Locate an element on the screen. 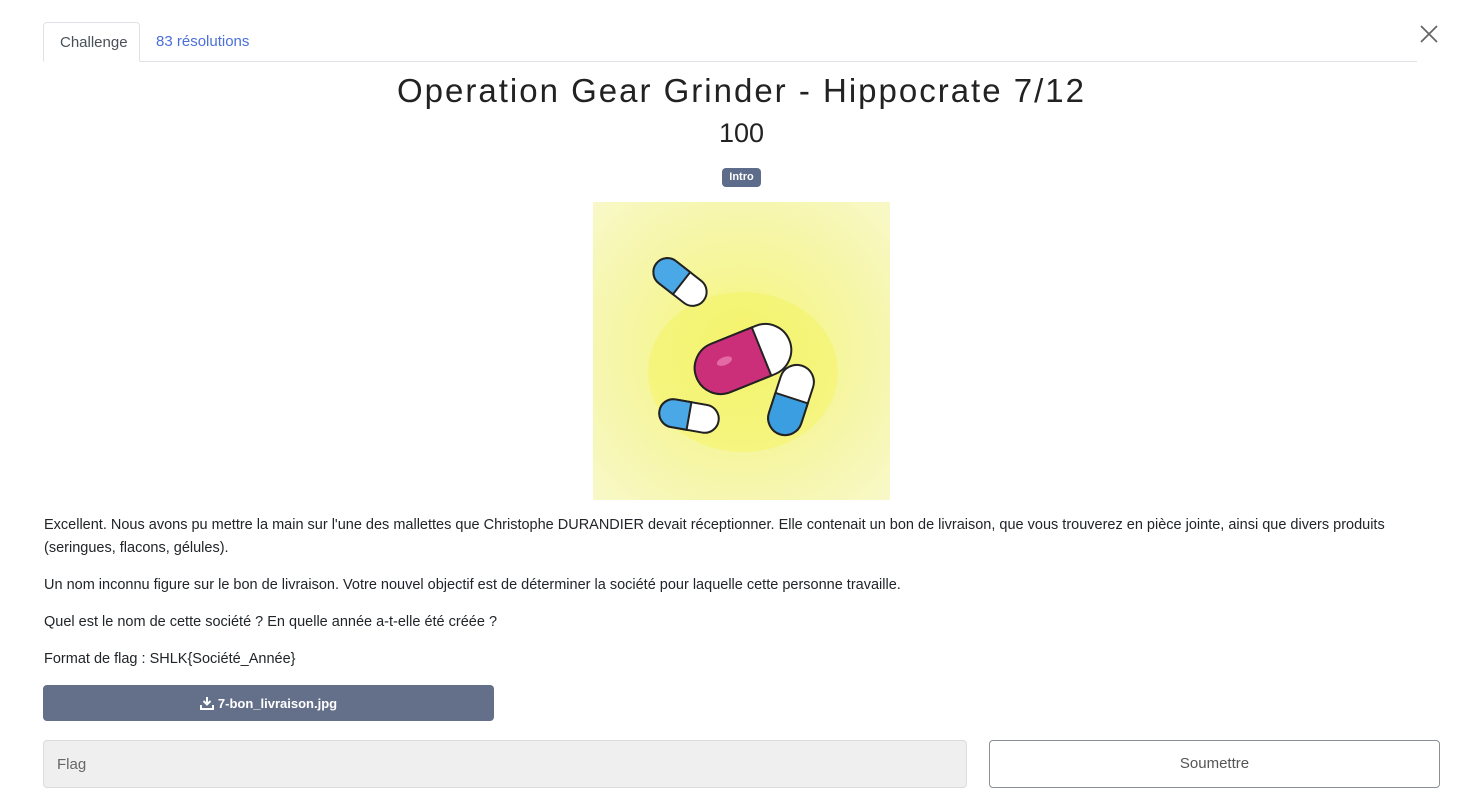 The image size is (1483, 808). challenge-title: Operation Gear Grinder - Hippocrate 7/12 is located at coordinates (741, 90).